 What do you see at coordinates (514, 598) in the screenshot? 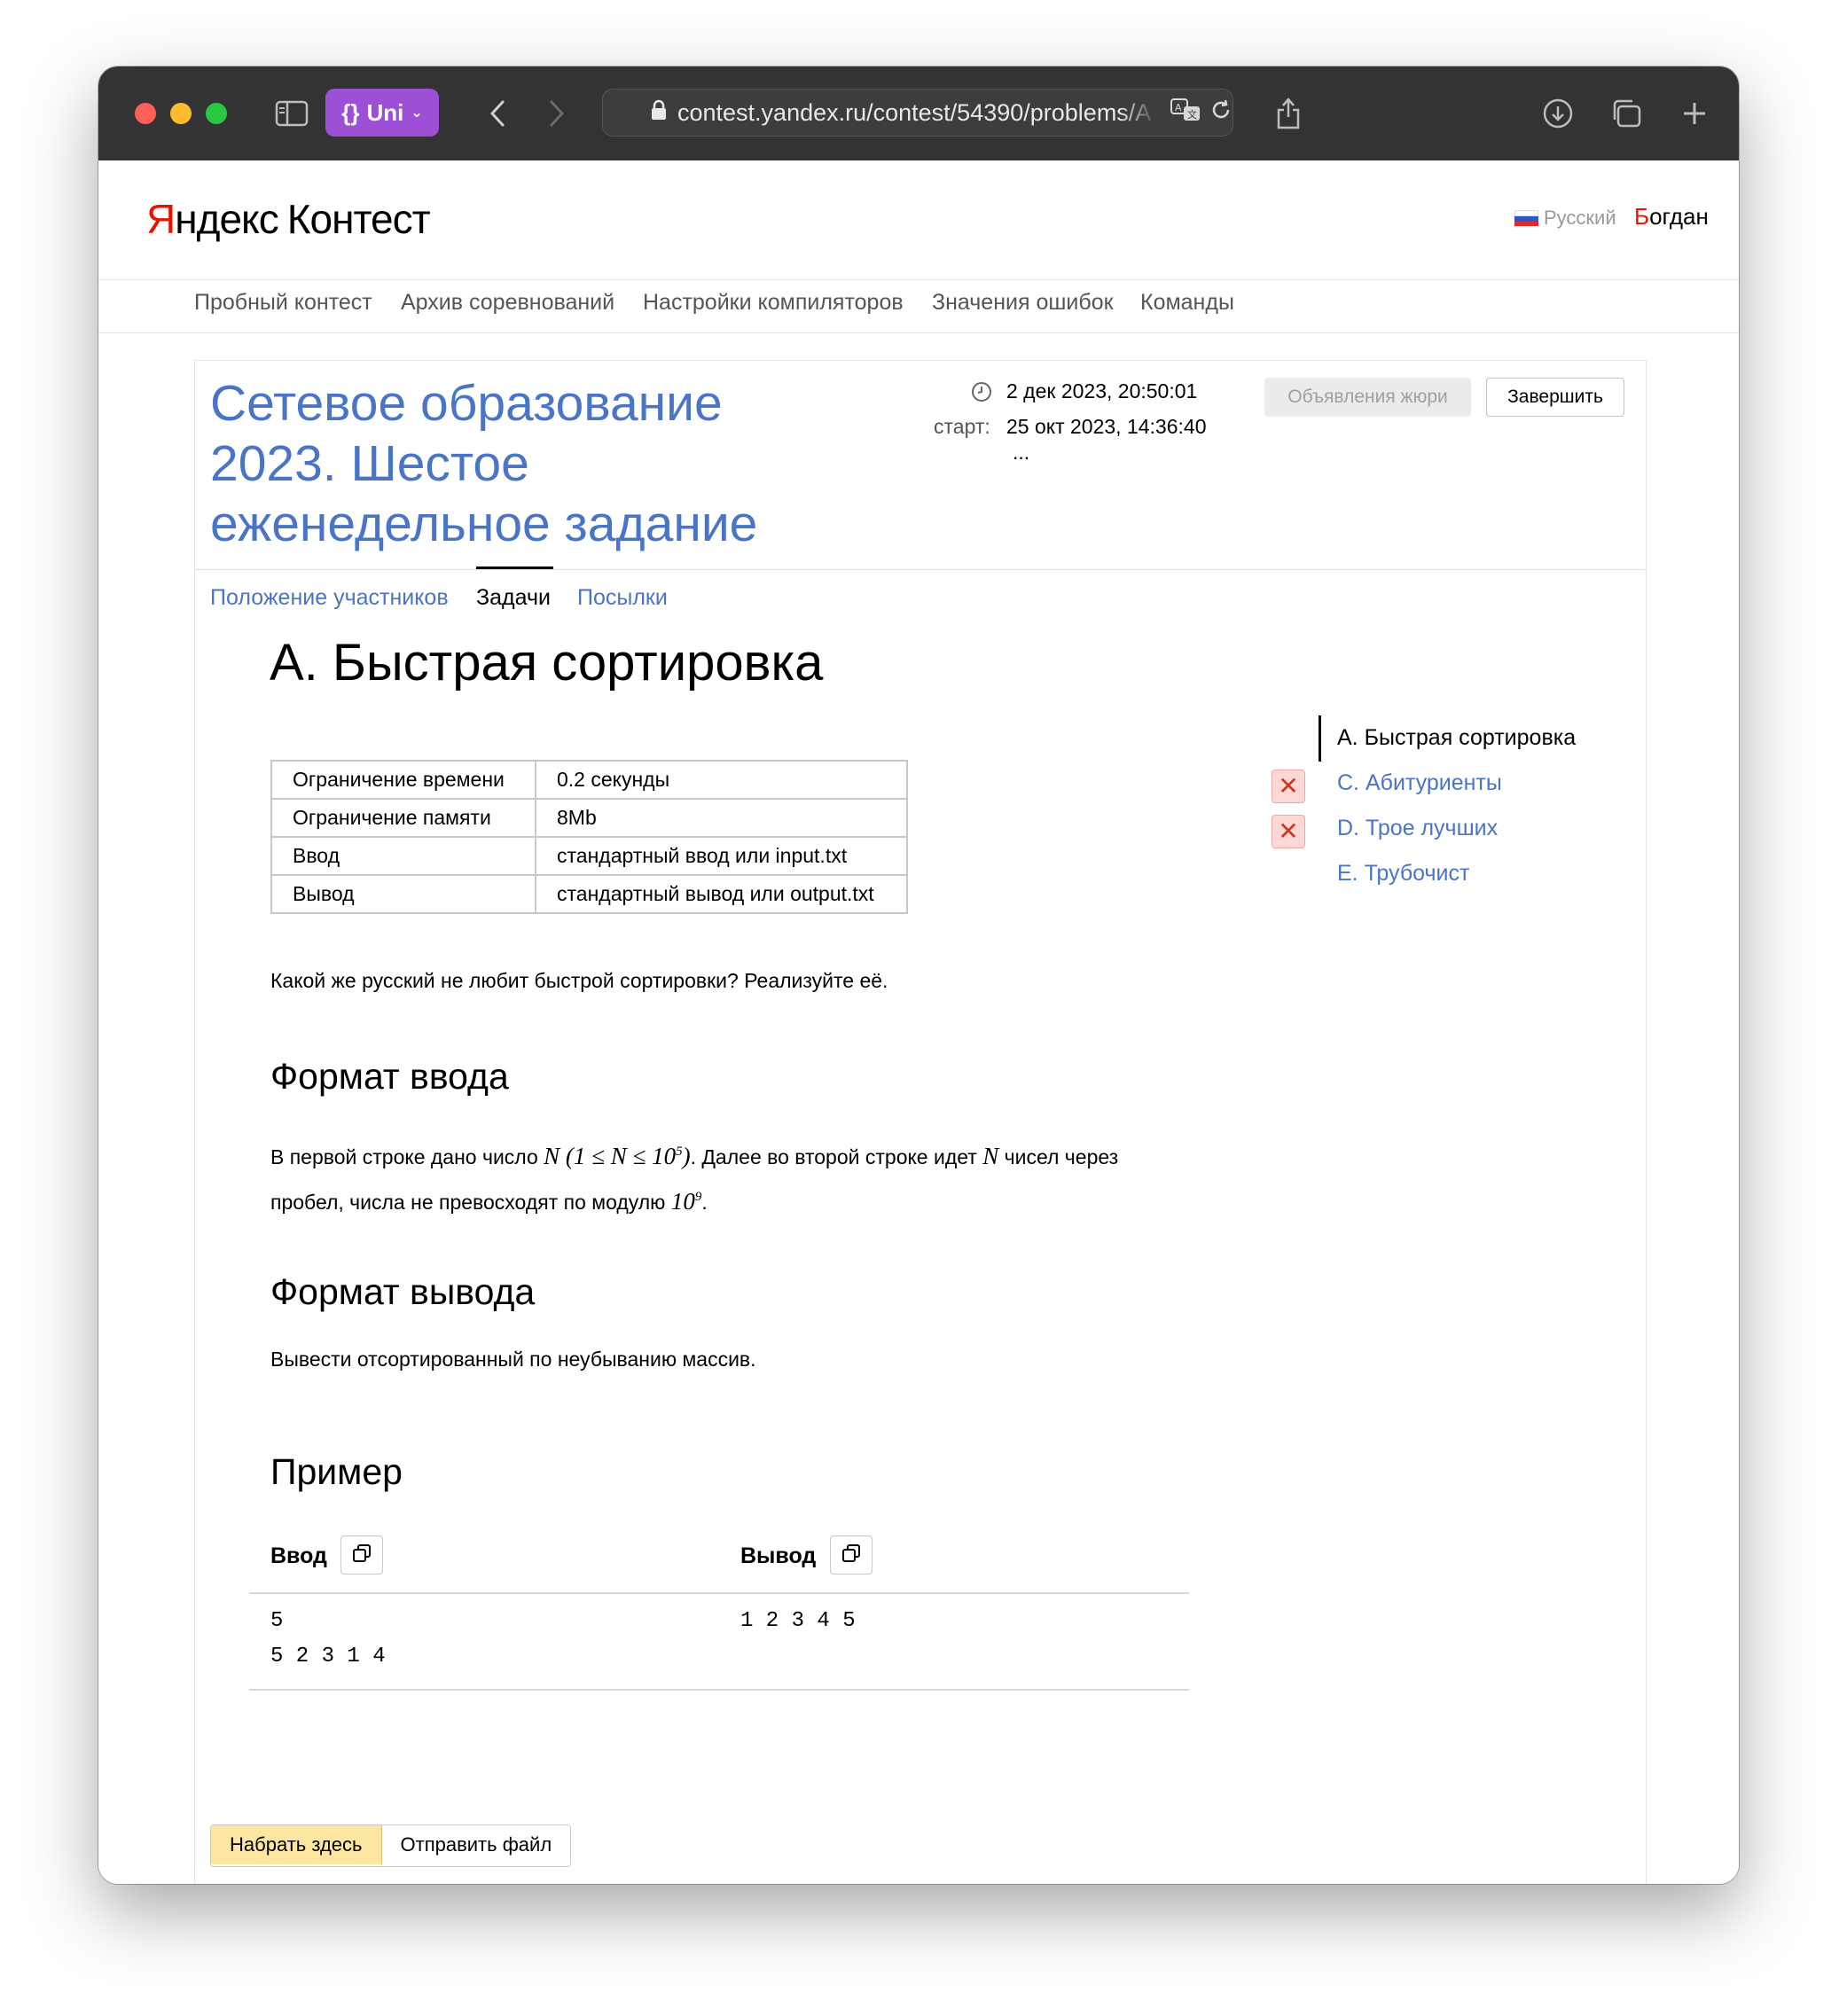
I see `tab-problems: Задачи` at bounding box center [514, 598].